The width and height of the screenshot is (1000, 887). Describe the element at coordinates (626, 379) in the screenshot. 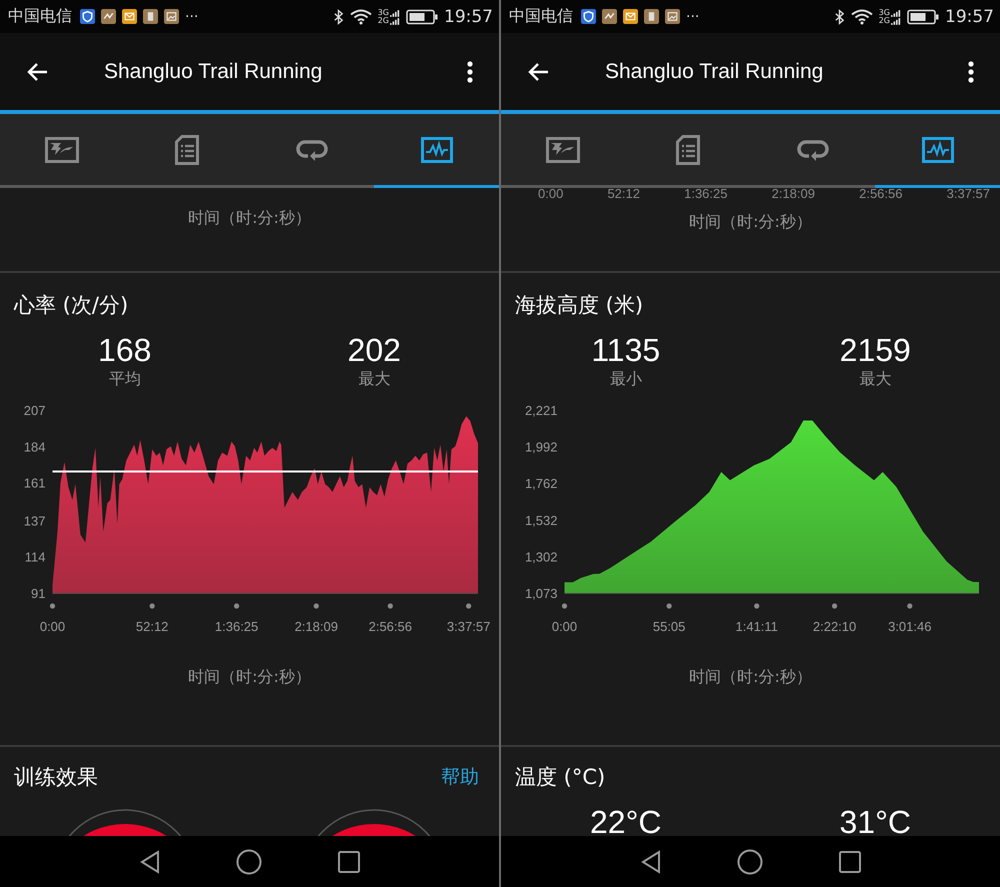

I see `stat-label: 最小` at that location.